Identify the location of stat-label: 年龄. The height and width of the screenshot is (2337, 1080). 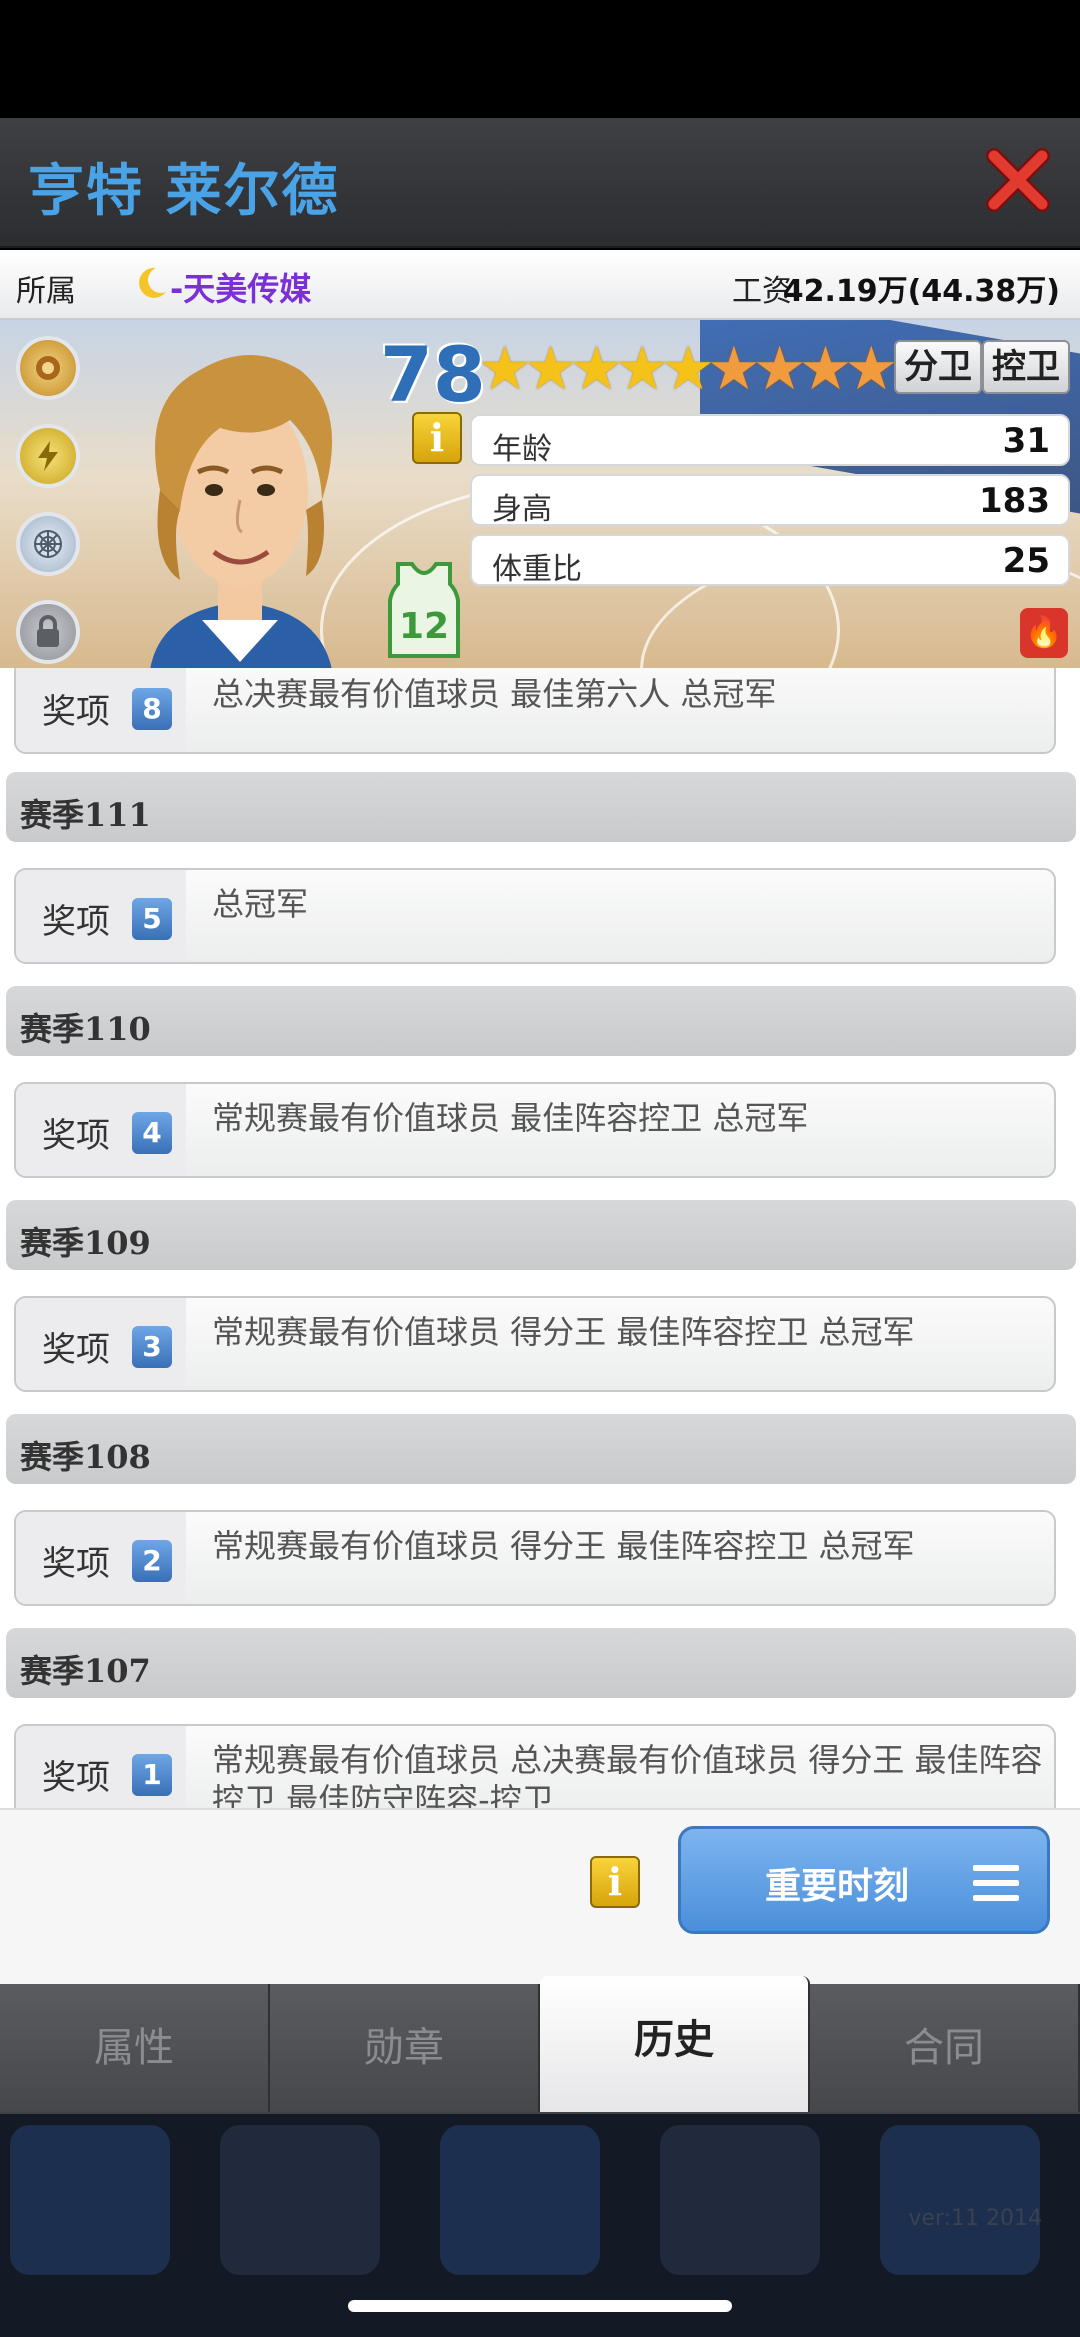
(522, 449).